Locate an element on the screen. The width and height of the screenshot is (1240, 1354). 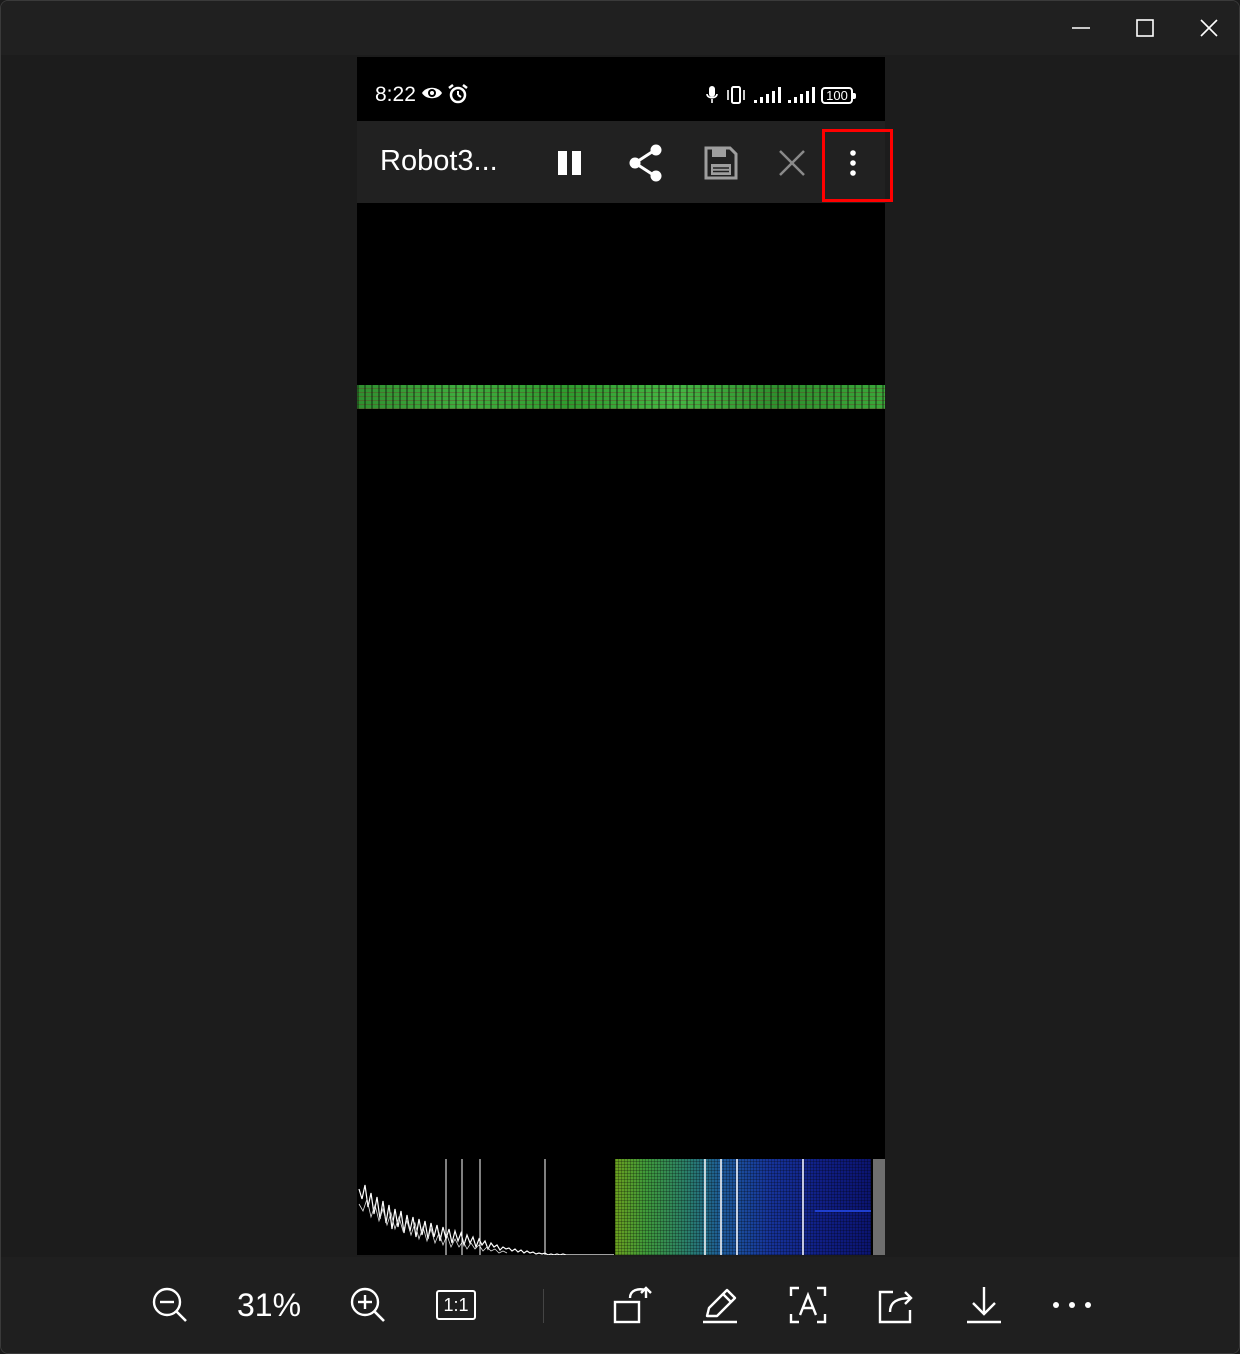
save-icon is located at coordinates (721, 163).